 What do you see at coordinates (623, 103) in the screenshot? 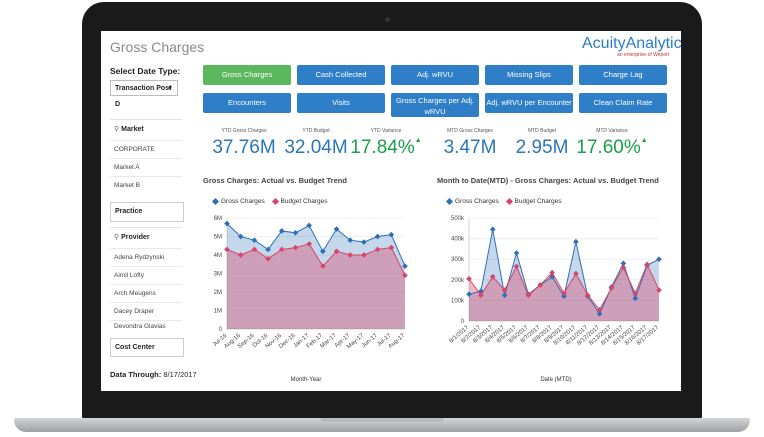
I see `clean-claim-rate-button: Clean Claim Rate` at bounding box center [623, 103].